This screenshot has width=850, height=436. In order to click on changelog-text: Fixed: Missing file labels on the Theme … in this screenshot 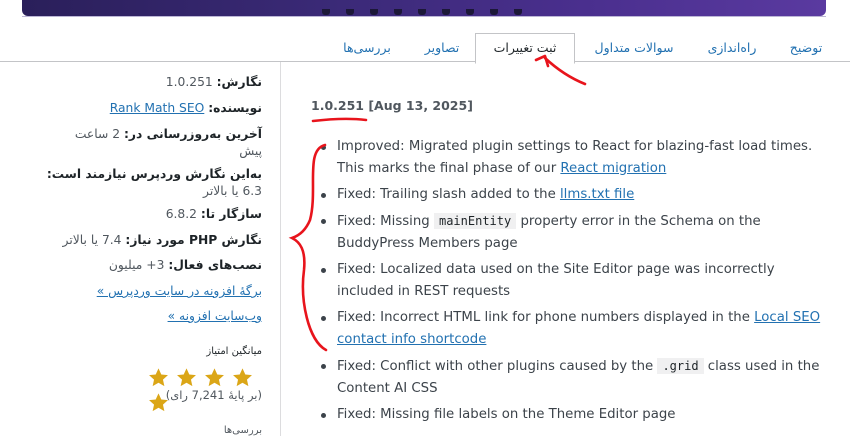, I will do `click(506, 414)`.